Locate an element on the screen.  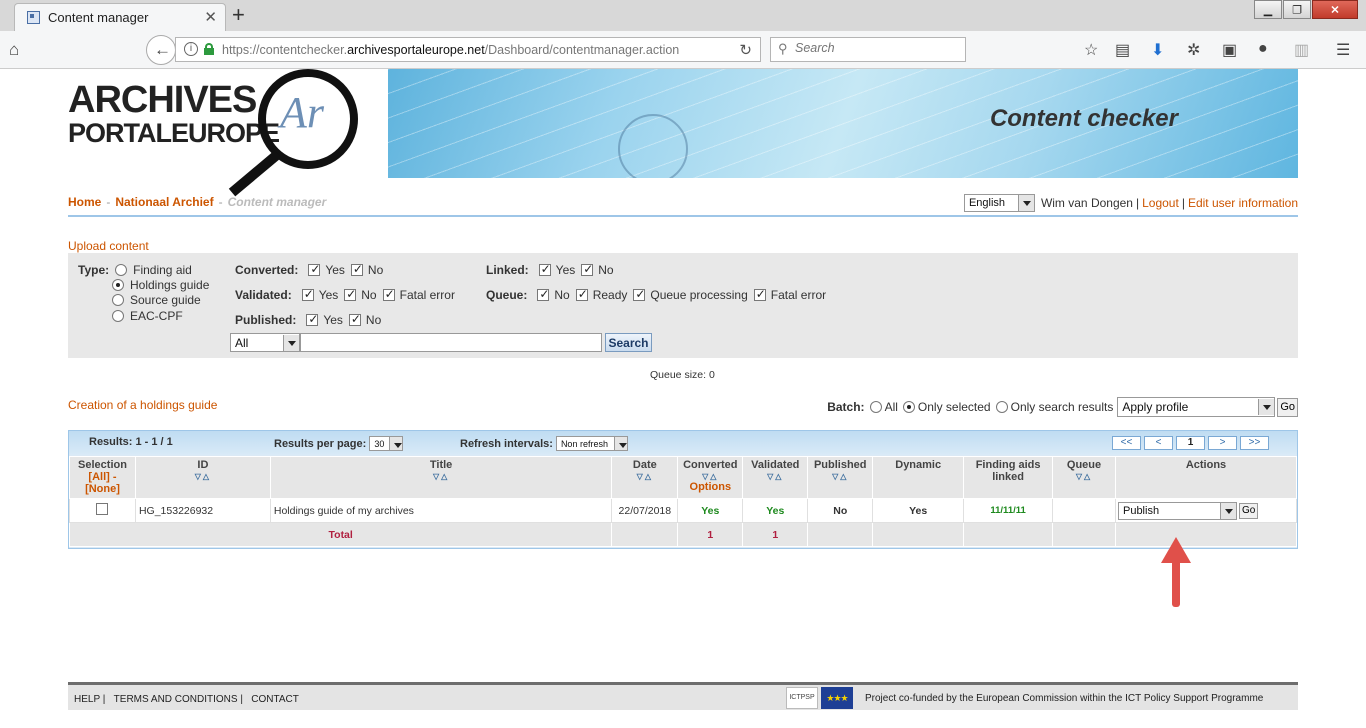
row-finding-aids: 11/11/11 is located at coordinates (1008, 510).